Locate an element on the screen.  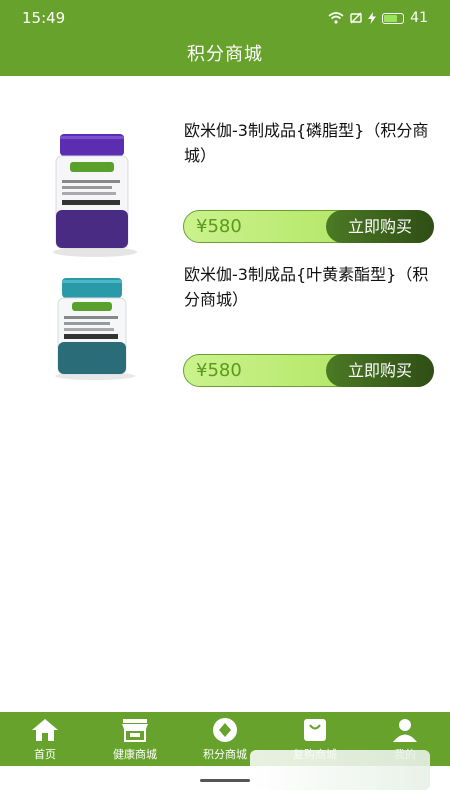
nav-item-health-store: 健康商城 is located at coordinates (135, 739).